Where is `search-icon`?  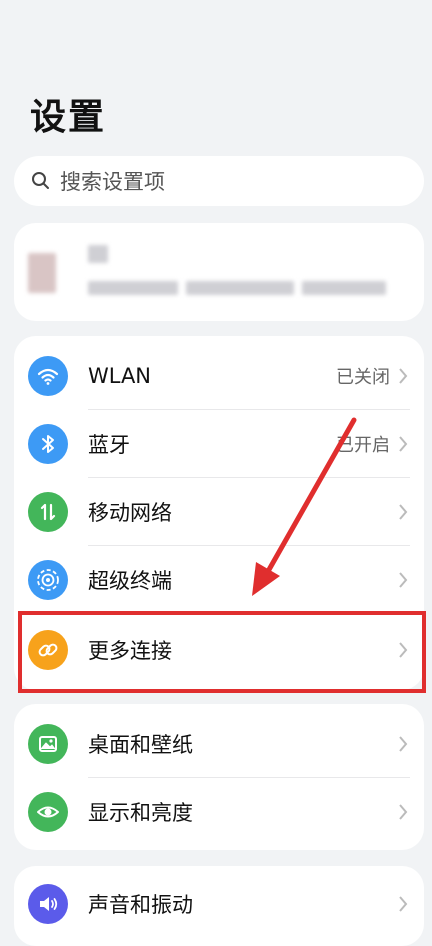 search-icon is located at coordinates (41, 181).